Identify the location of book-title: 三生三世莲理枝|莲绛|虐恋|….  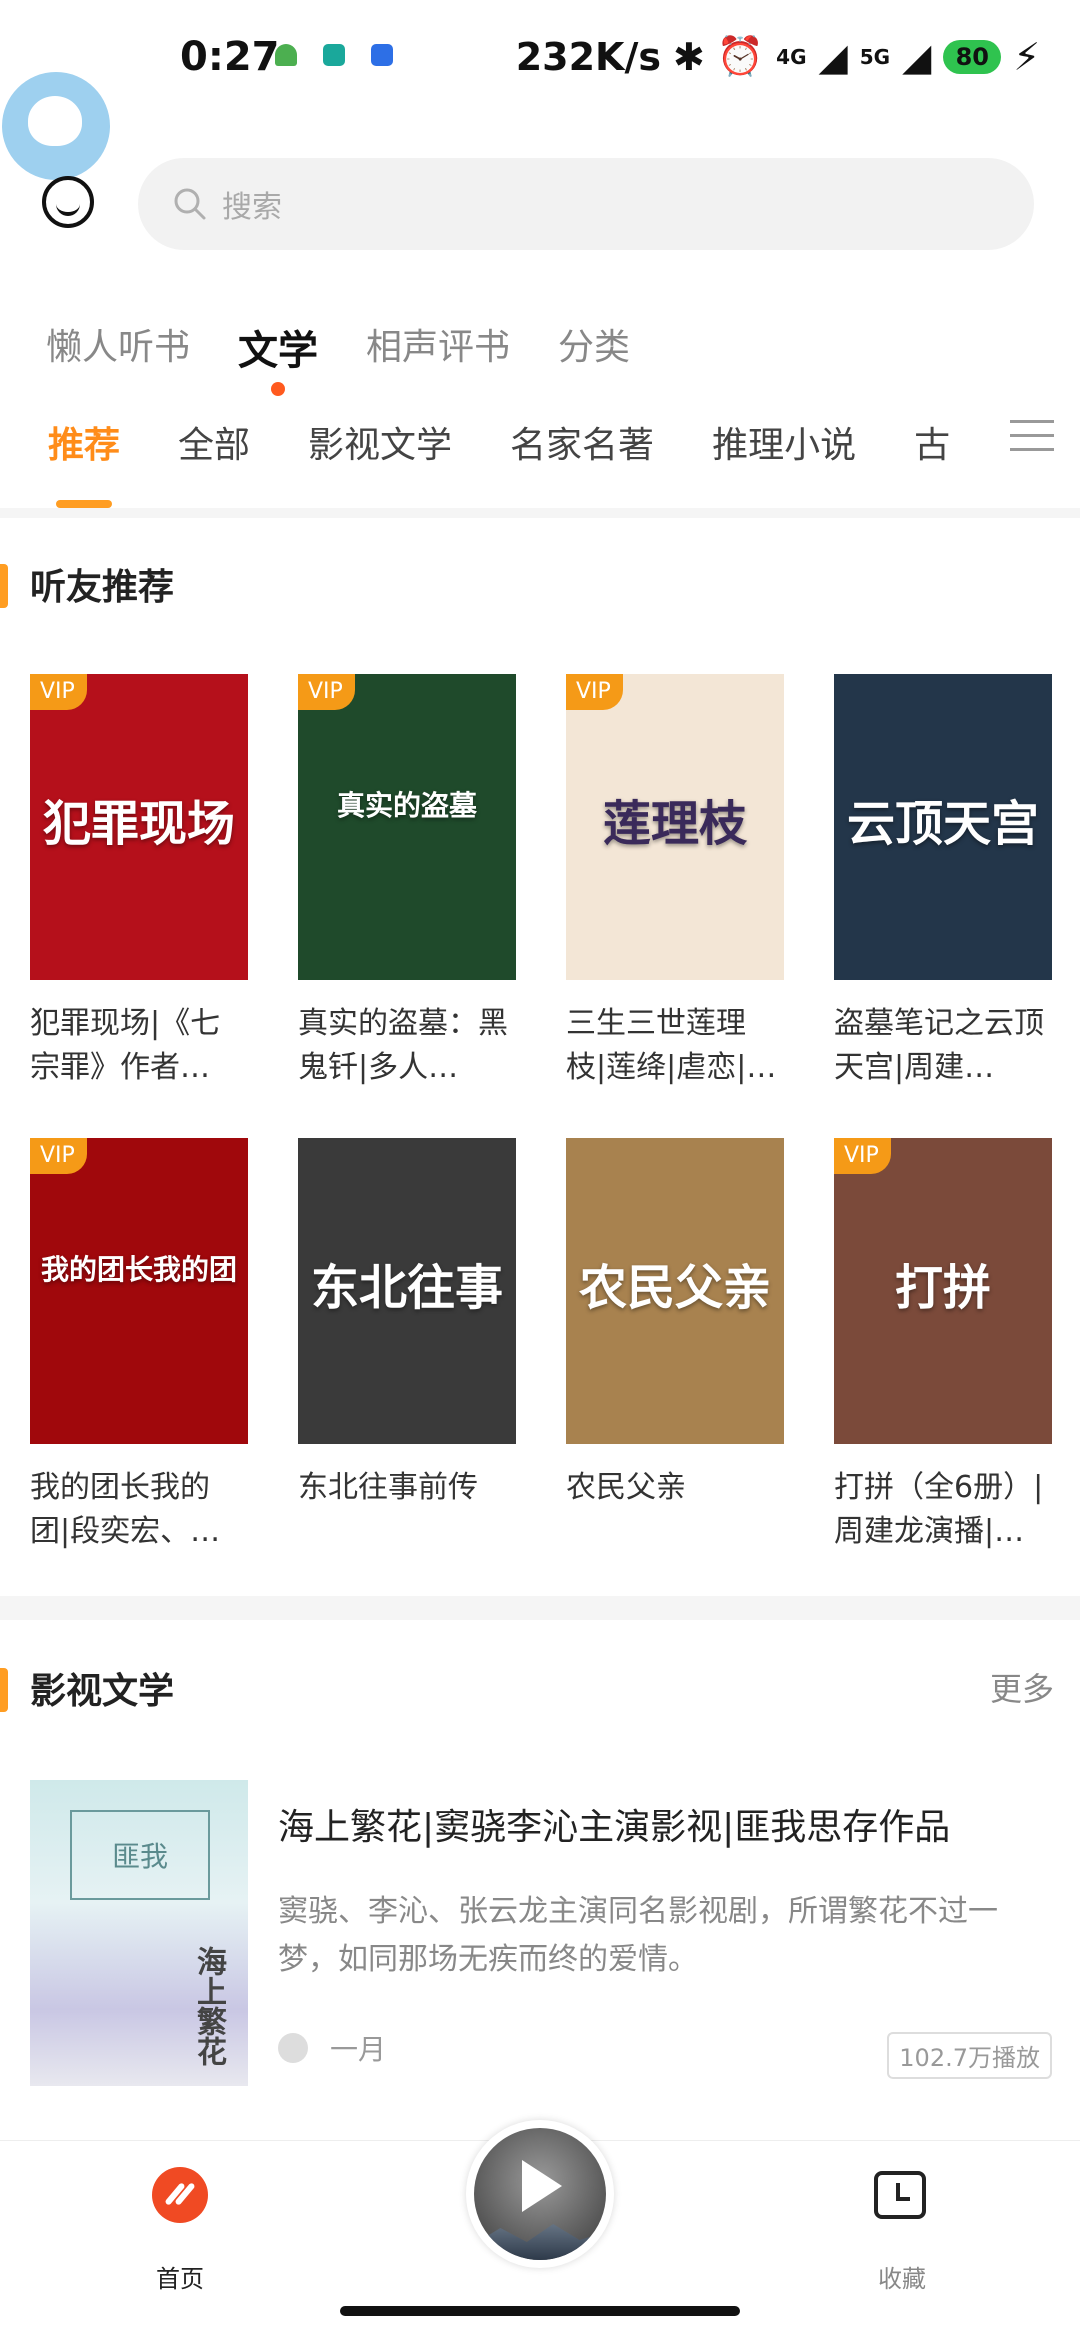
(675, 1046).